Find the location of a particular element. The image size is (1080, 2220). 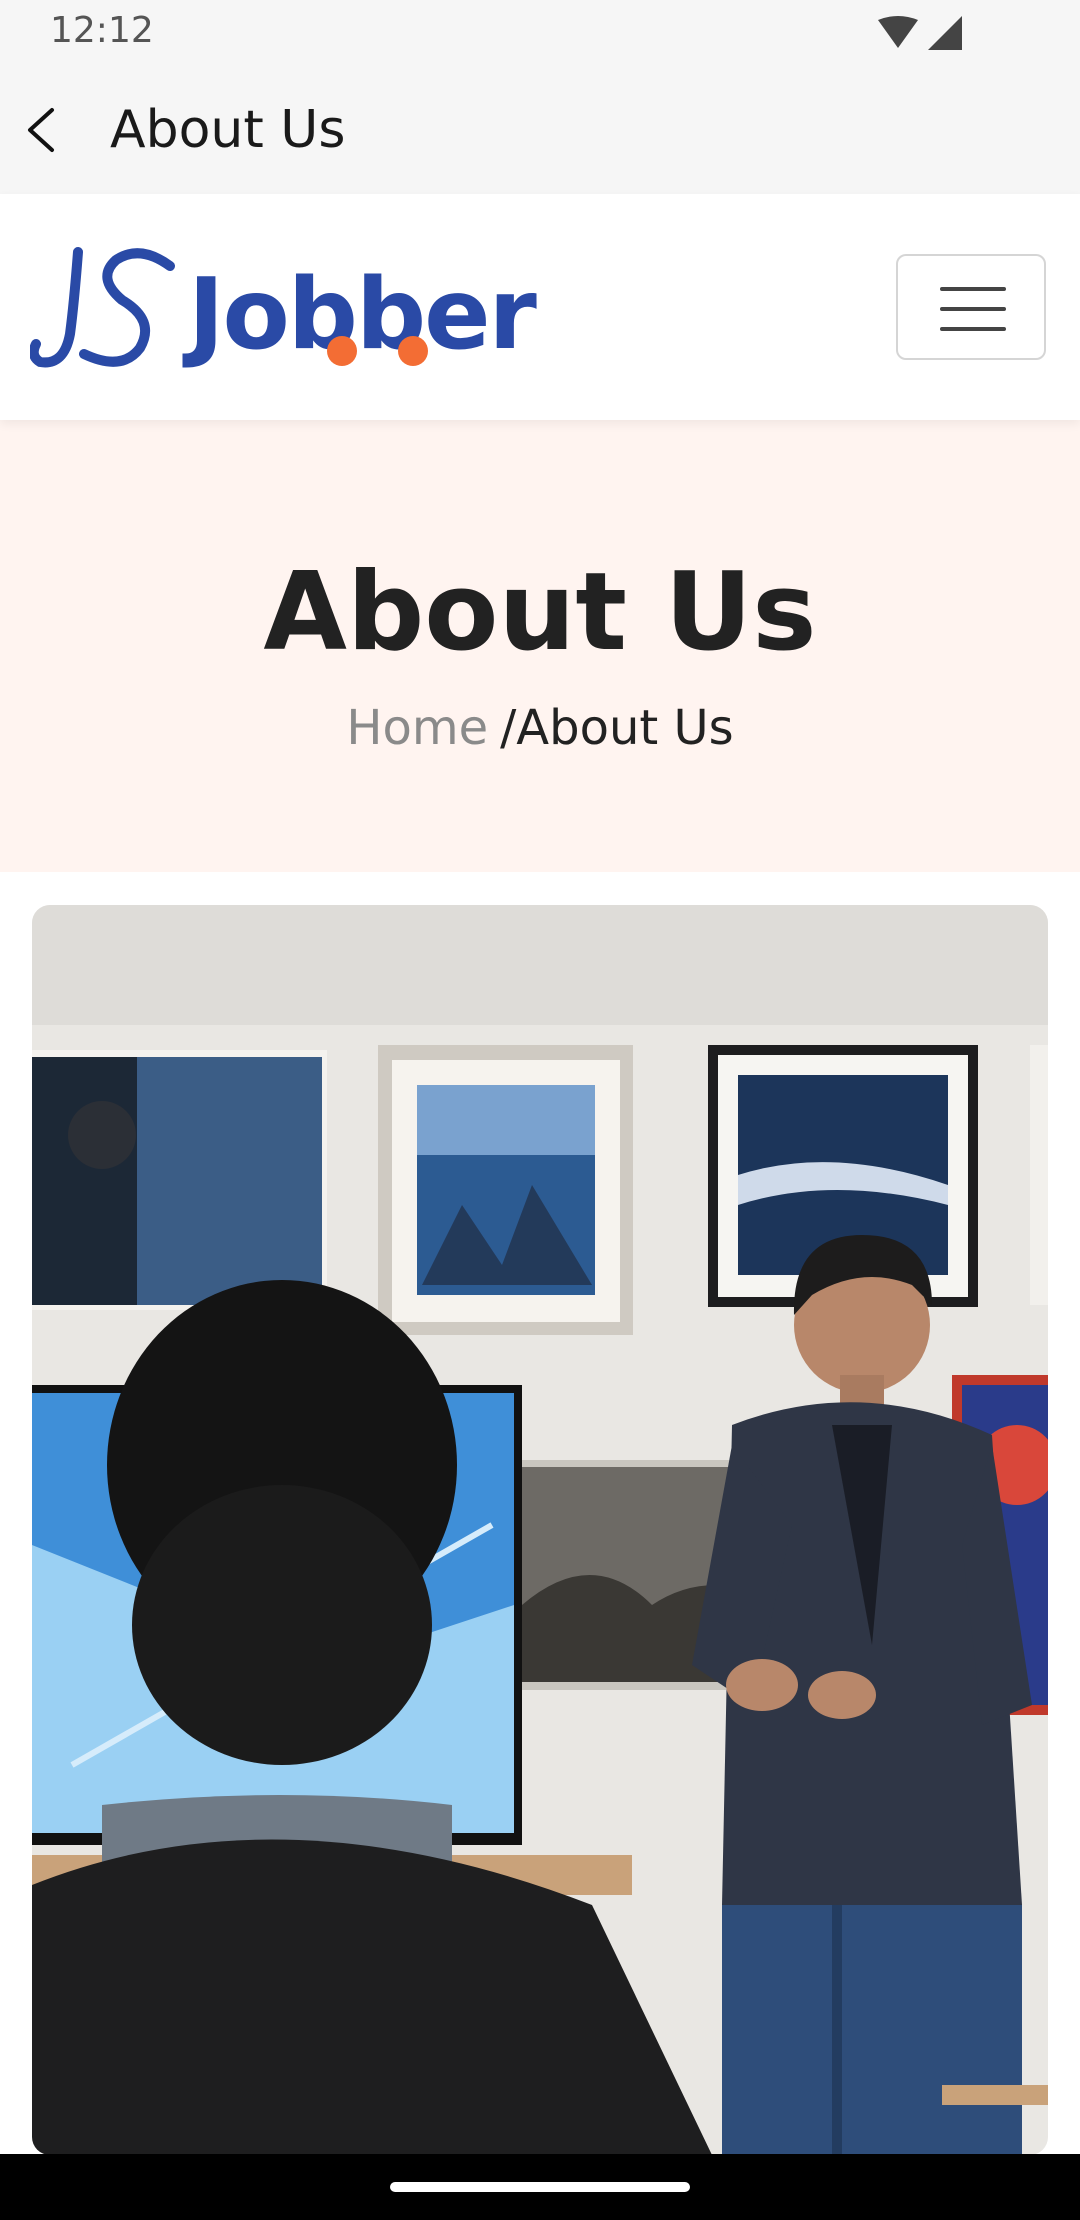

page-title: About Us is located at coordinates (540, 612).